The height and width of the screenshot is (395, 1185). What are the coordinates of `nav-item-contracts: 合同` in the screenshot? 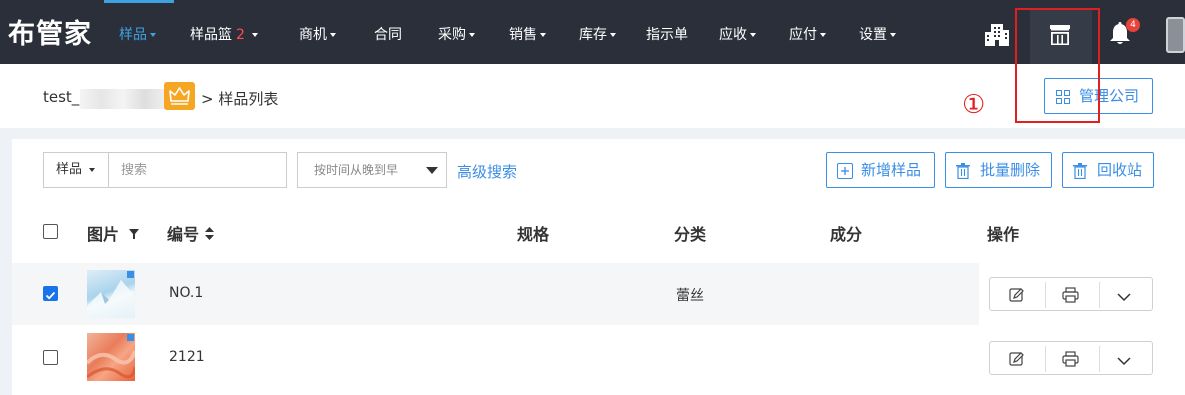 It's located at (388, 34).